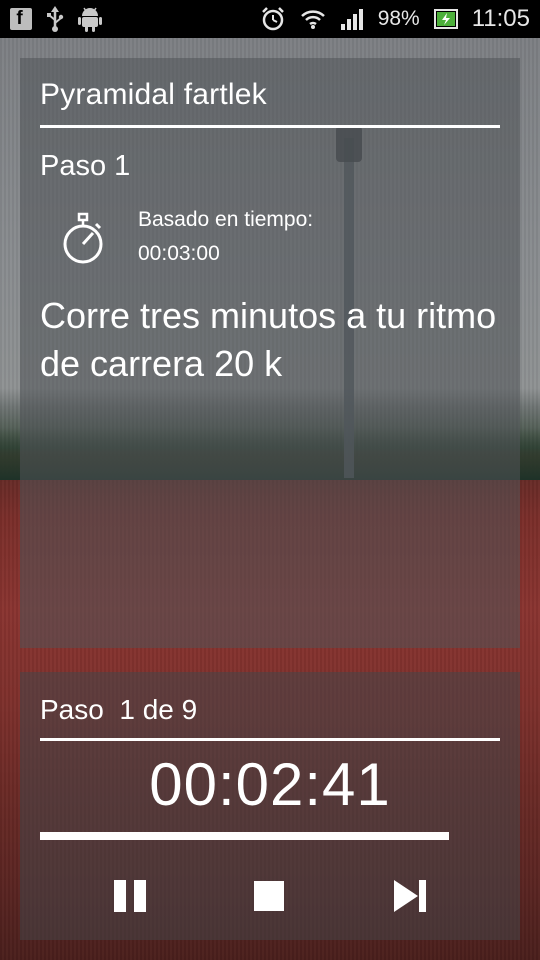 This screenshot has height=960, width=540. I want to click on status-bar-system: 98% 11:05, so click(395, 19).